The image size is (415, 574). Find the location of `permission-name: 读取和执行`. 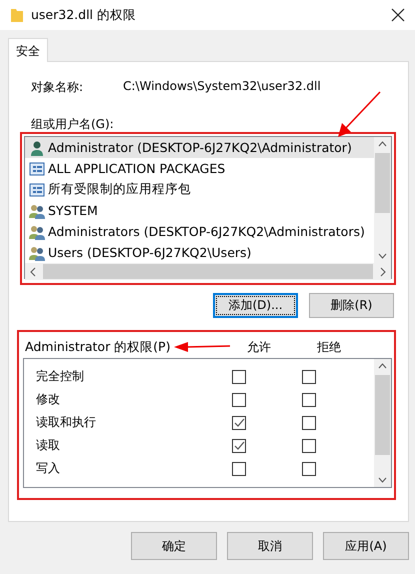

permission-name: 读取和执行 is located at coordinates (66, 422).